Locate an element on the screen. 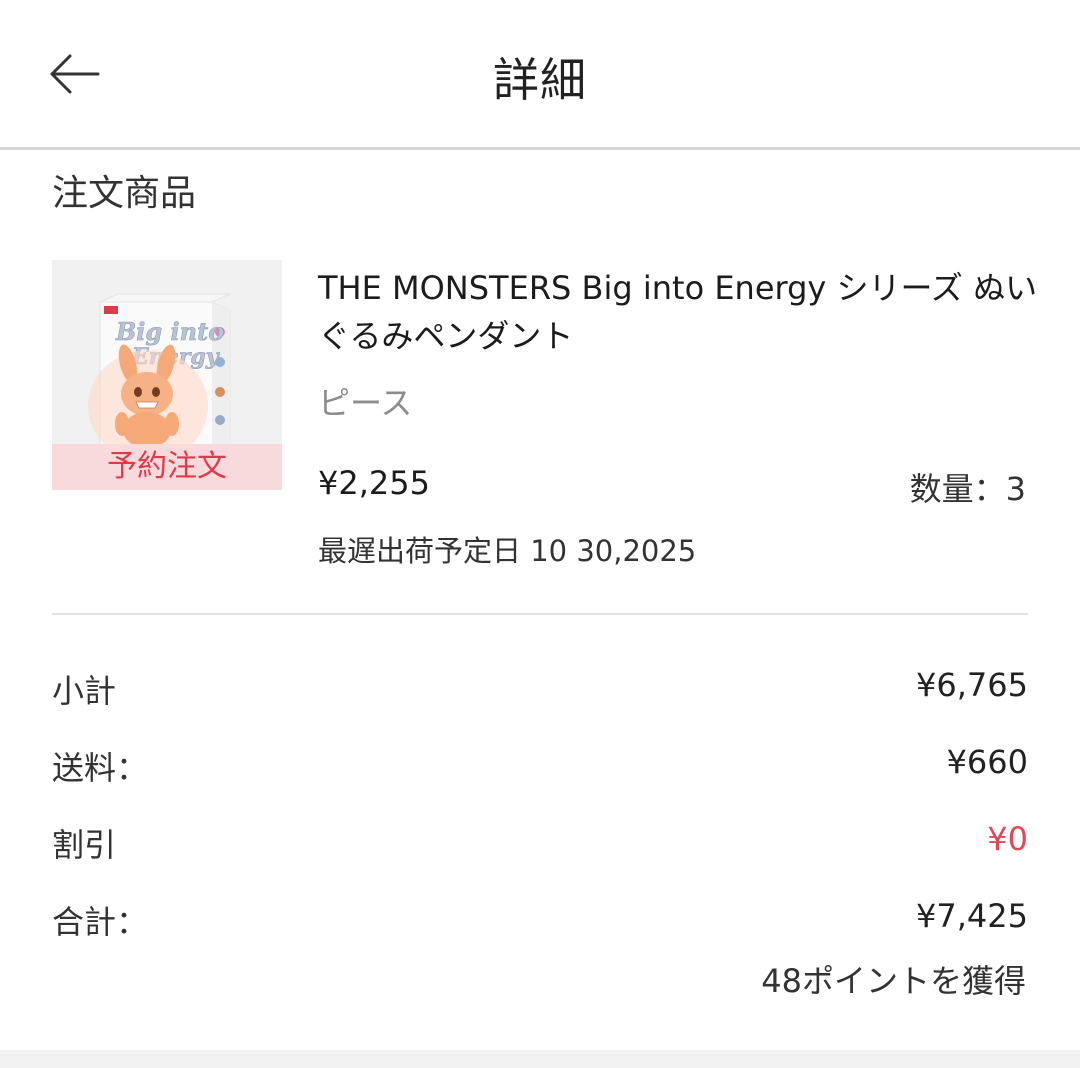  total-label: 合計： is located at coordinates (100, 922).